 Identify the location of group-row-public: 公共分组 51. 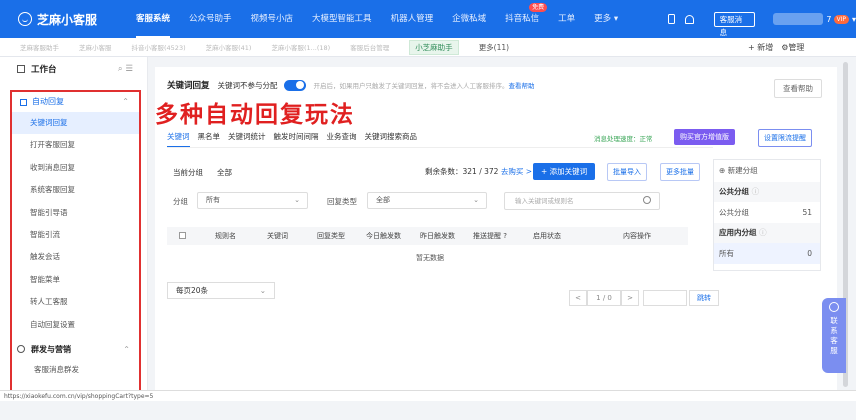
(767, 212).